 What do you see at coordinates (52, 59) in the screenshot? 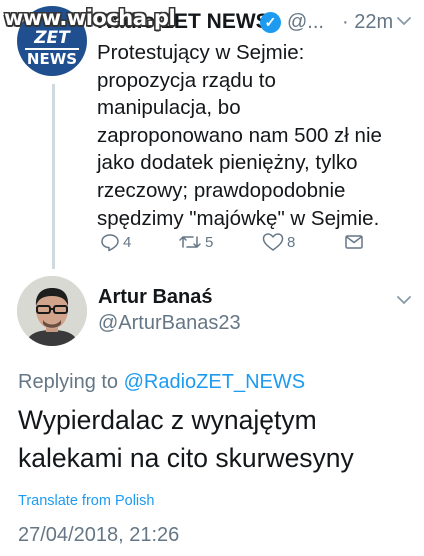
I see `avatar-logo-line2: NEWS` at bounding box center [52, 59].